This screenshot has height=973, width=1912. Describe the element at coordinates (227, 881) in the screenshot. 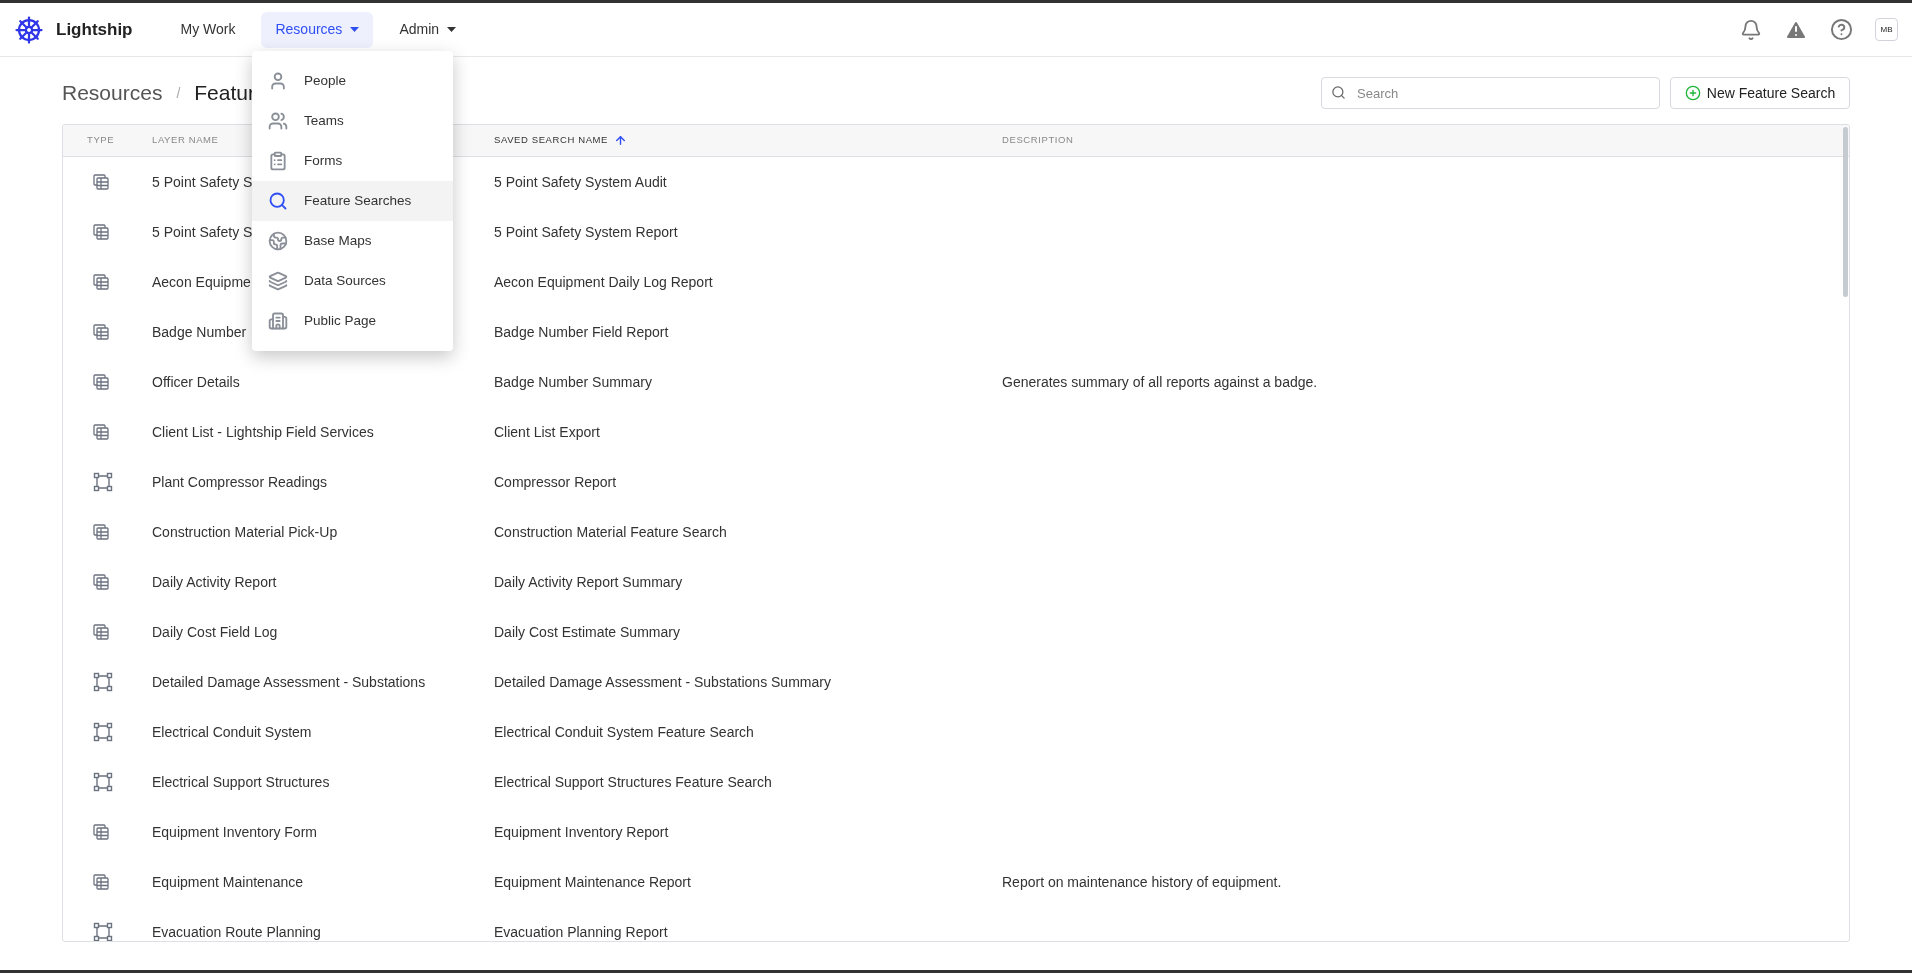

I see `table-cell: Equipment Maintenance` at that location.